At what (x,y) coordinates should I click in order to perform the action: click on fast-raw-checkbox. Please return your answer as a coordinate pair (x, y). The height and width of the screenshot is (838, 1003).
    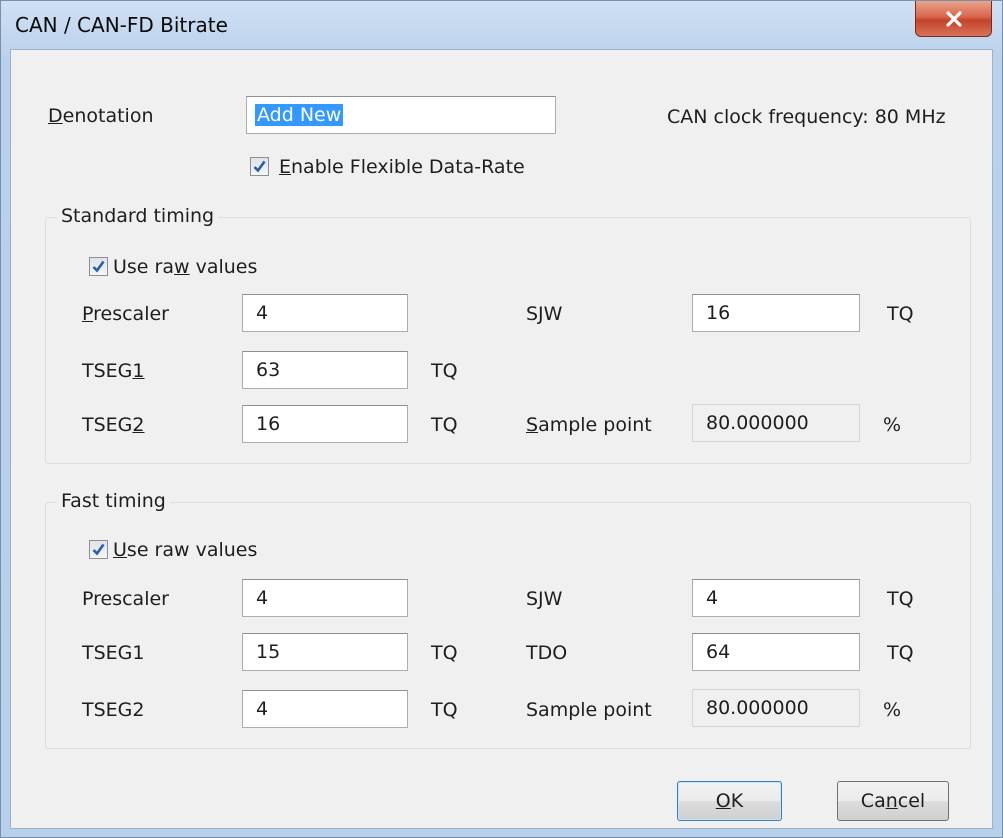
    Looking at the image, I should click on (98, 549).